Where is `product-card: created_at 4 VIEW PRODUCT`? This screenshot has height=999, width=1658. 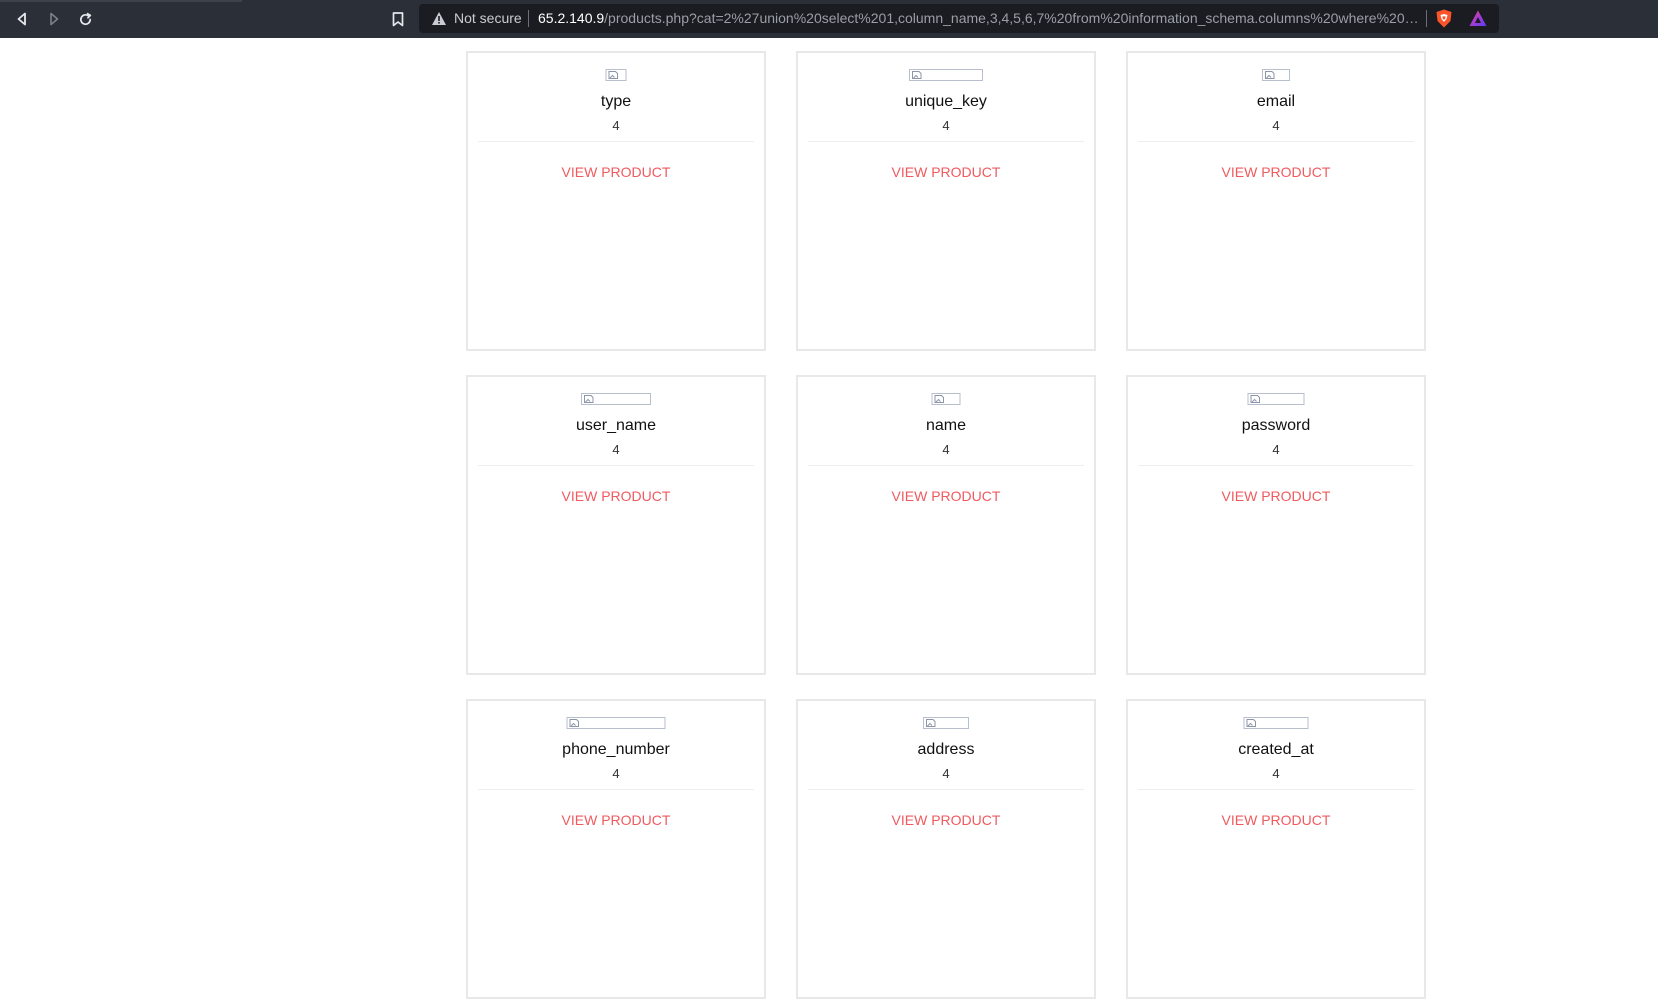
product-card: created_at 4 VIEW PRODUCT is located at coordinates (1276, 849).